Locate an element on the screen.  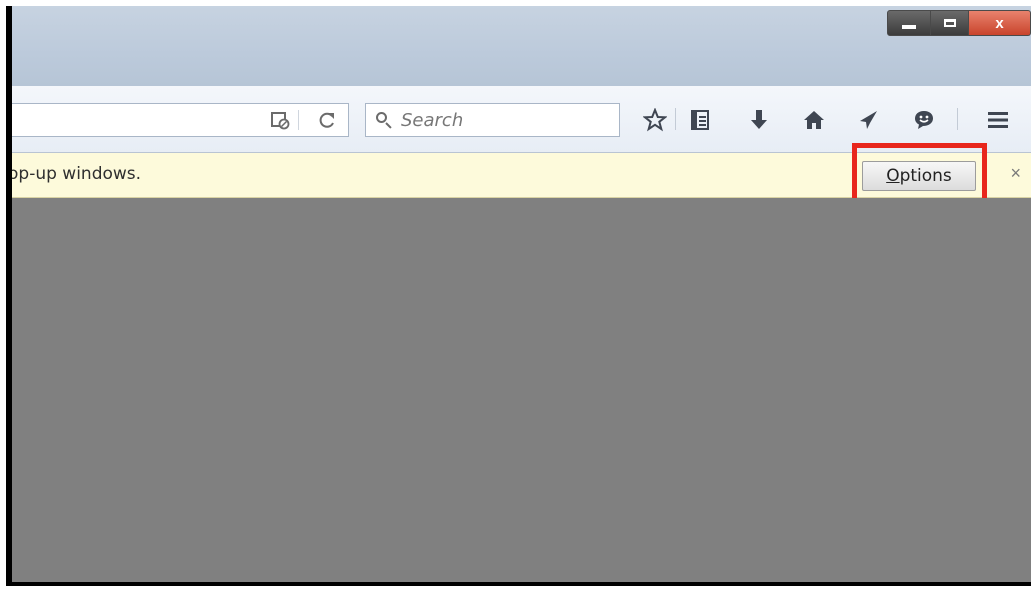
minimize-button is located at coordinates (909, 23).